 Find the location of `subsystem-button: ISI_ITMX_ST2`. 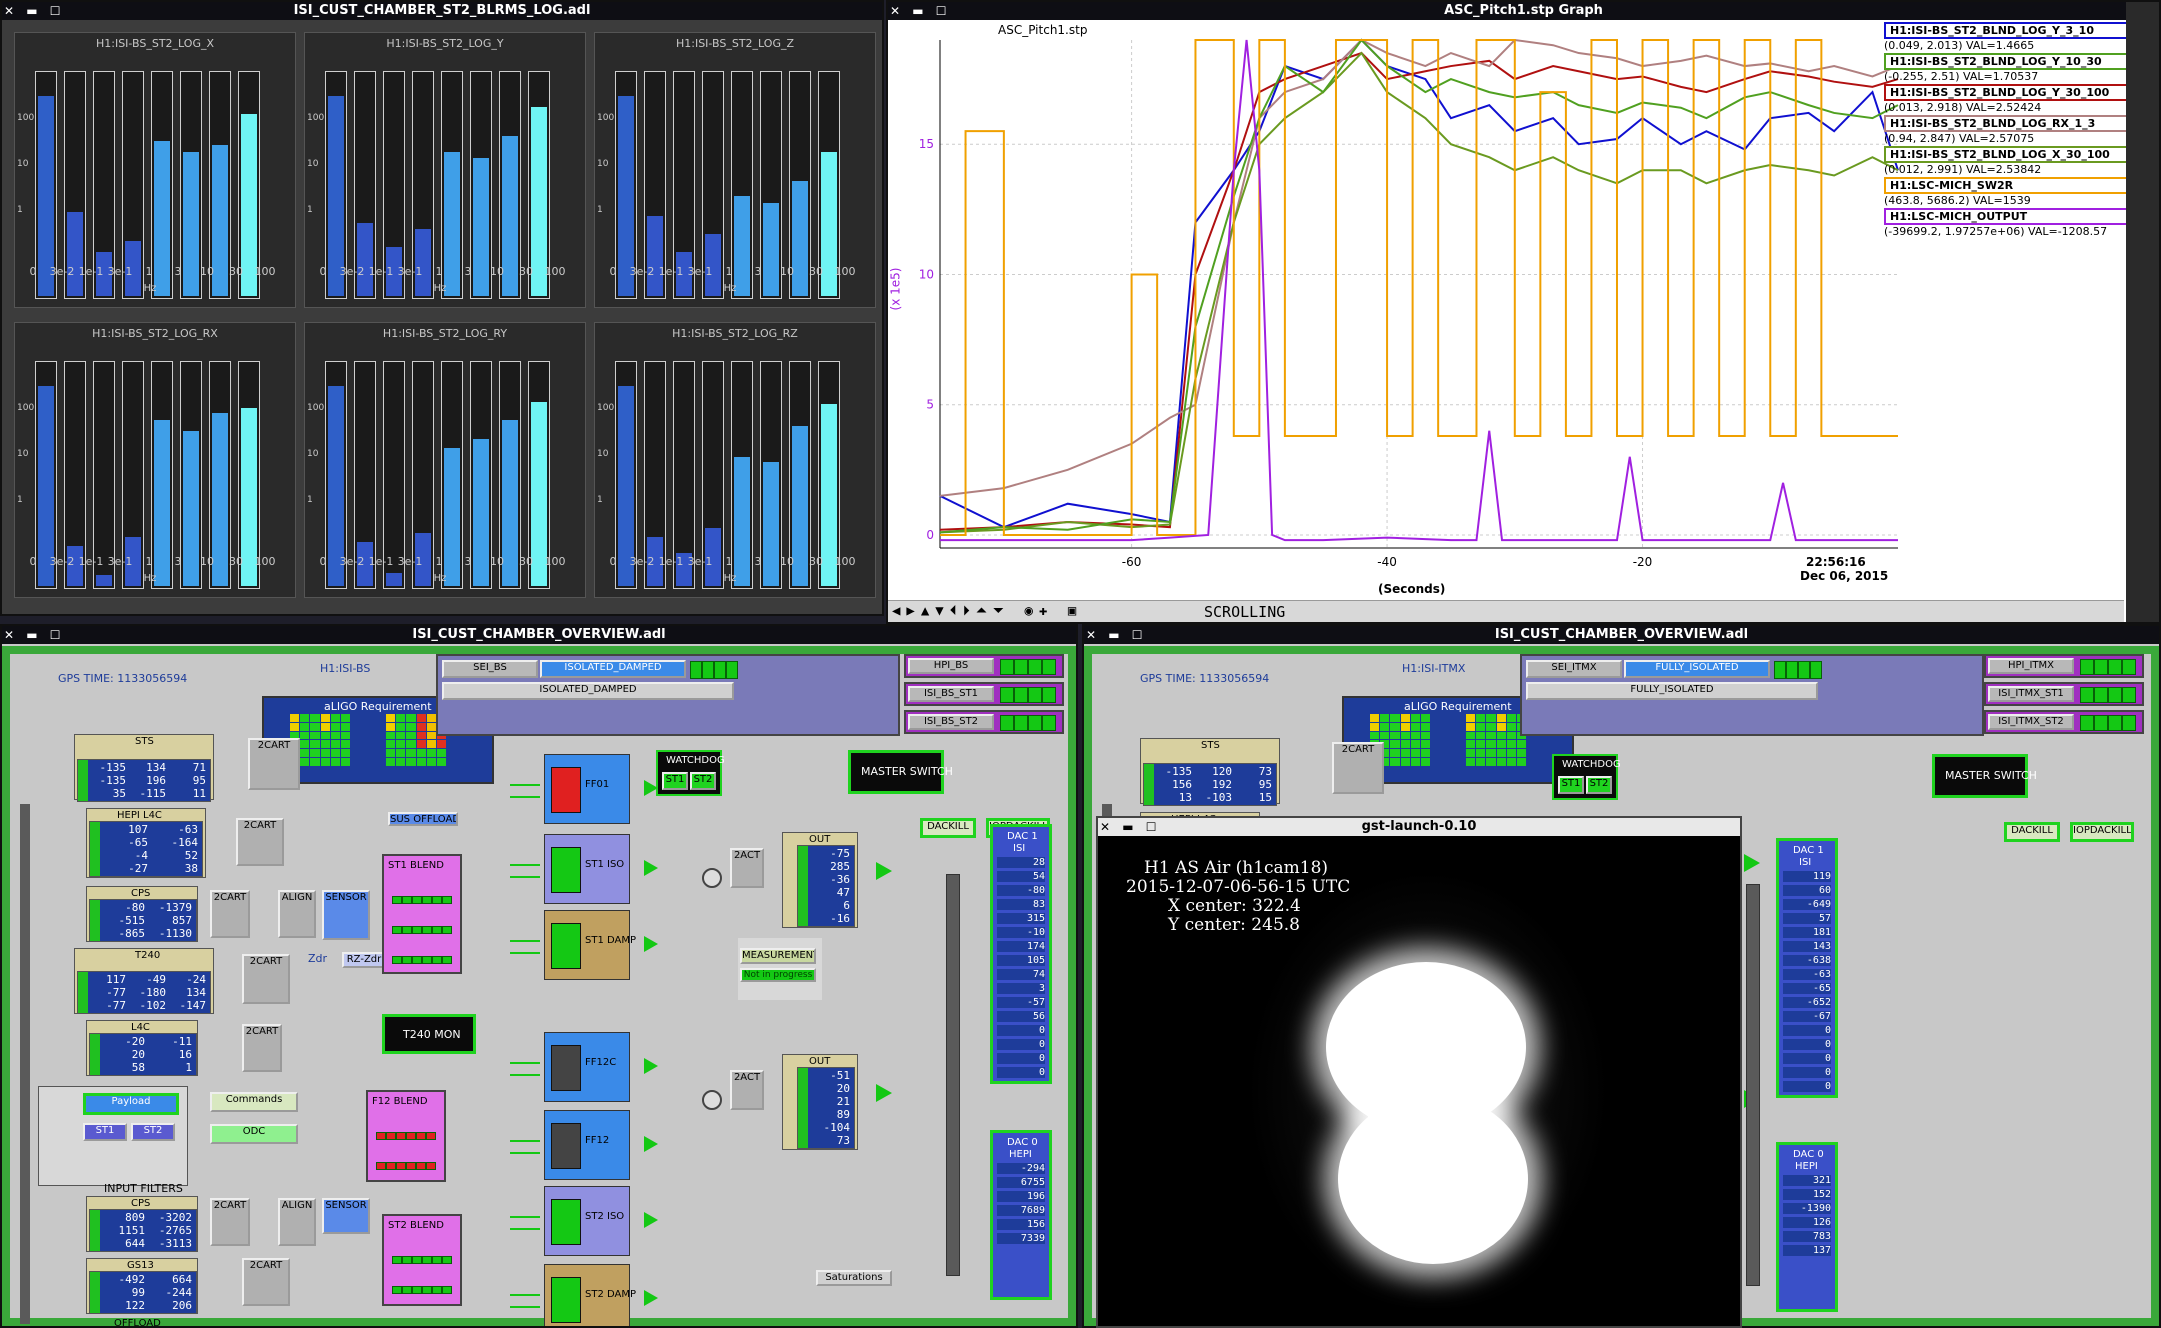

subsystem-button: ISI_ITMX_ST2 is located at coordinates (2031, 722).